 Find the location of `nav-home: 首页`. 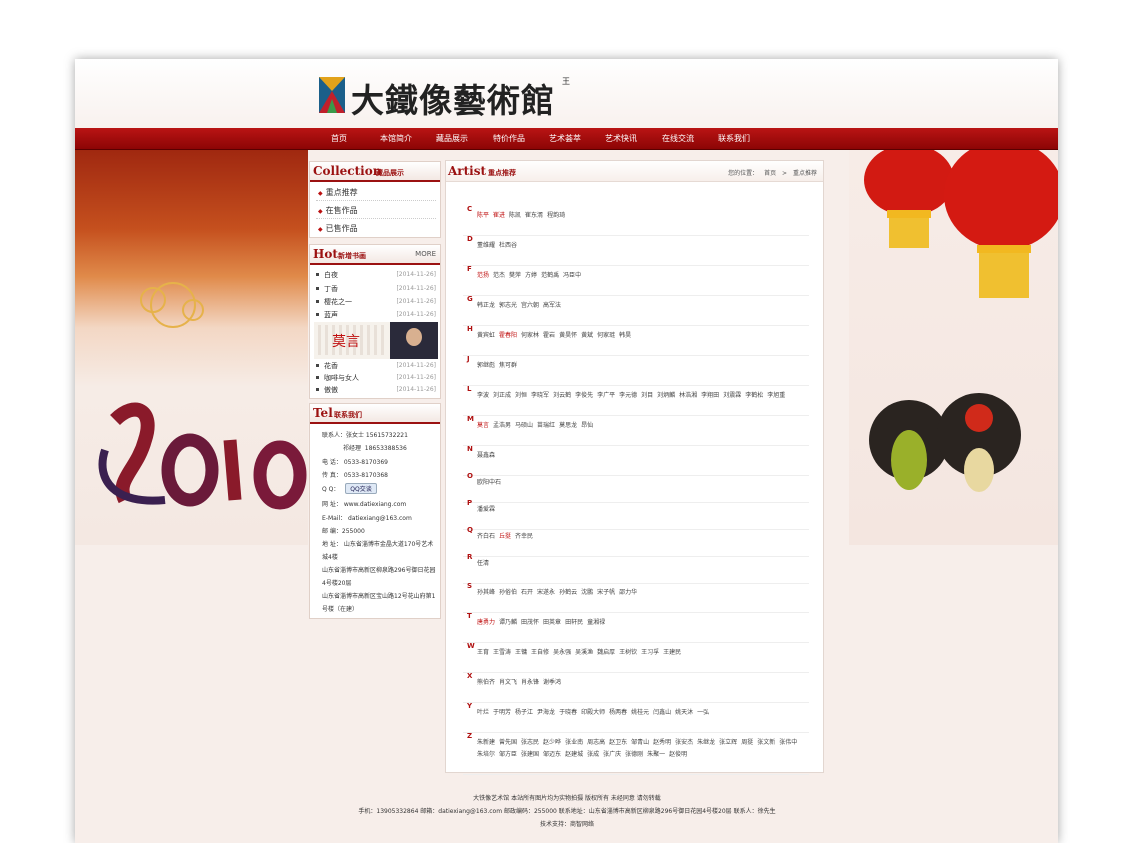

nav-home: 首页 is located at coordinates (339, 138).